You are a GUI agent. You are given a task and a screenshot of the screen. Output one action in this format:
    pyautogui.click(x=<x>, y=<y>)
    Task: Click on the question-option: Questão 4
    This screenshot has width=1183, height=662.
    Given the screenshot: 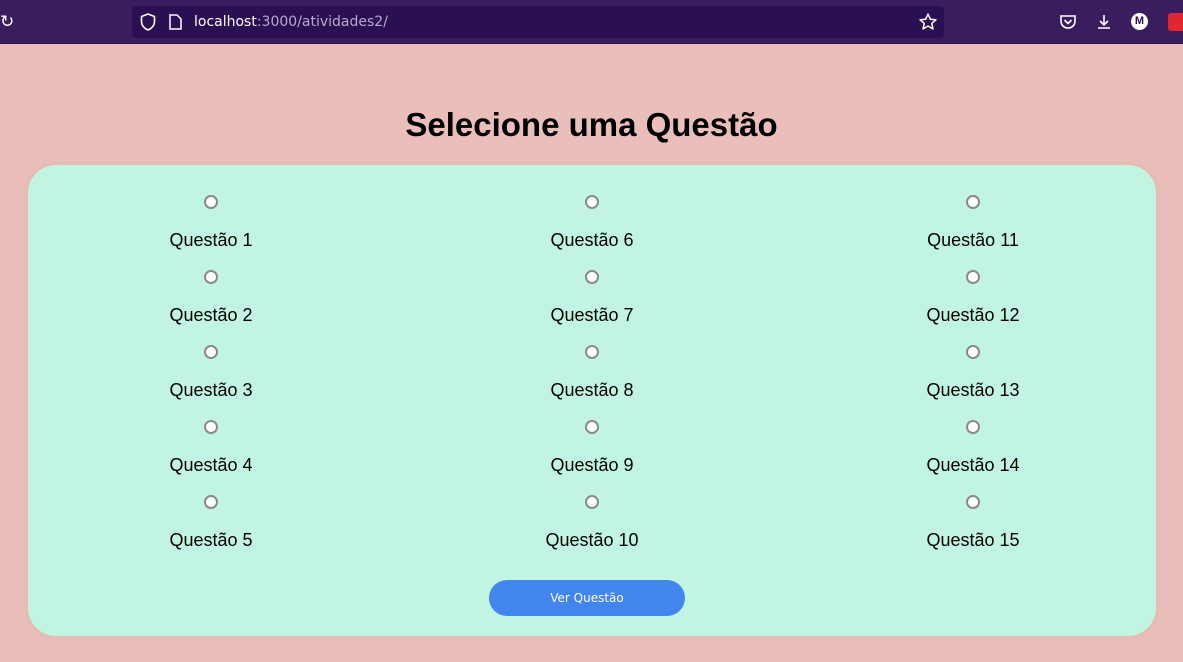 What is the action you would take?
    pyautogui.click(x=211, y=455)
    